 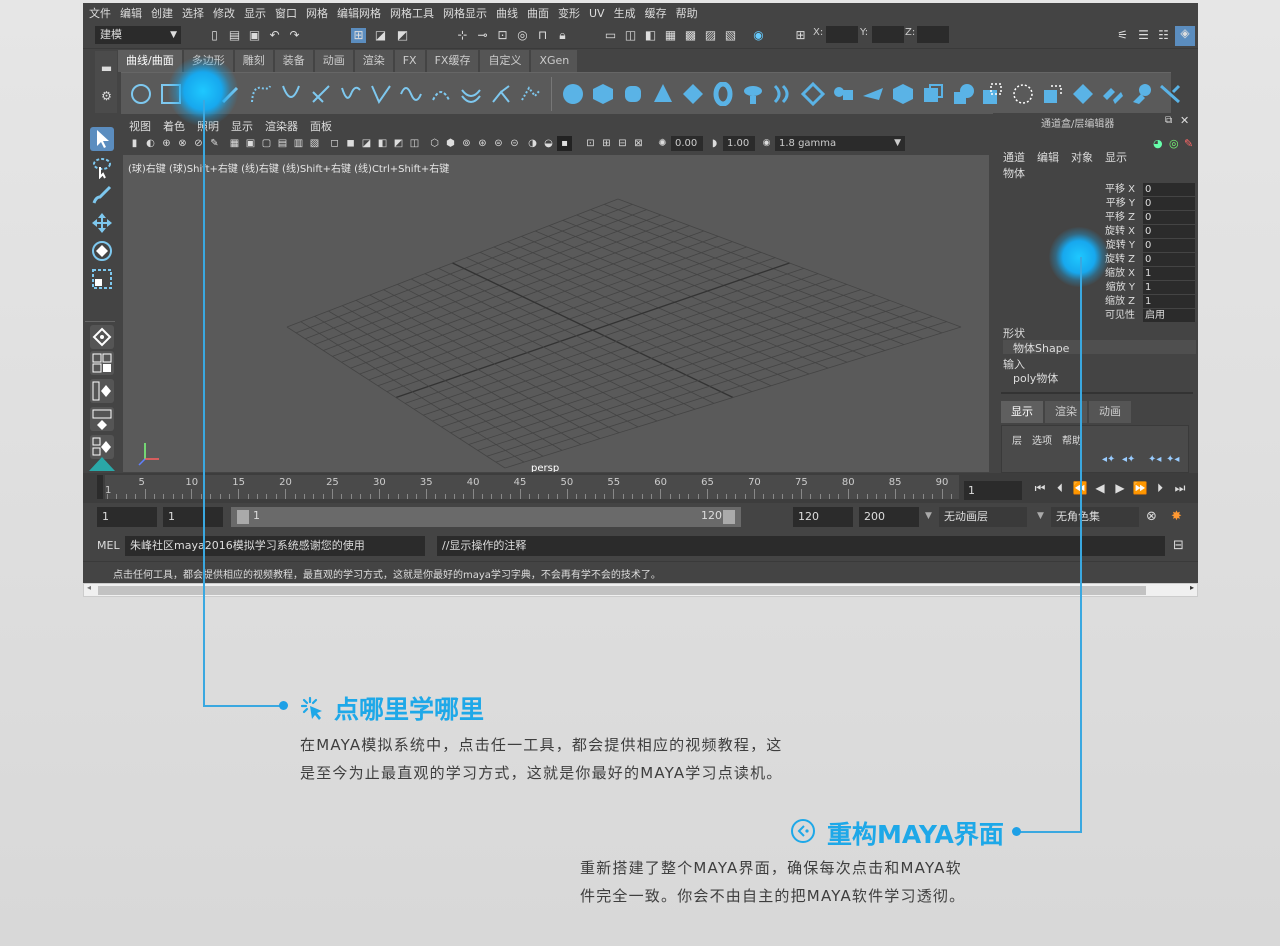 What do you see at coordinates (590, 143) in the screenshot?
I see `select-camera-icon: ⊡` at bounding box center [590, 143].